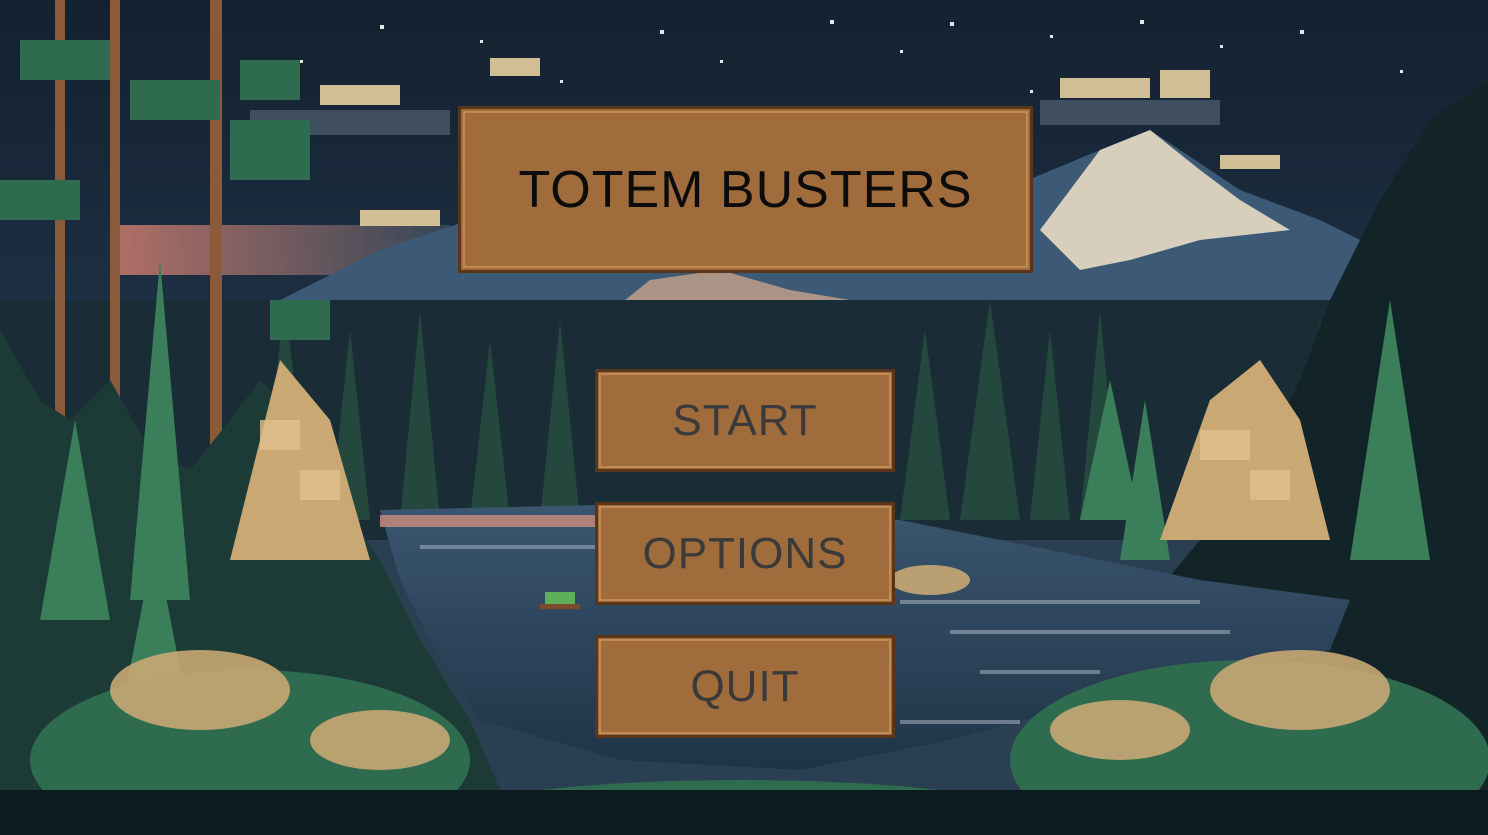  I want to click on game-title-panel: TOTEM BUSTERS, so click(745, 189).